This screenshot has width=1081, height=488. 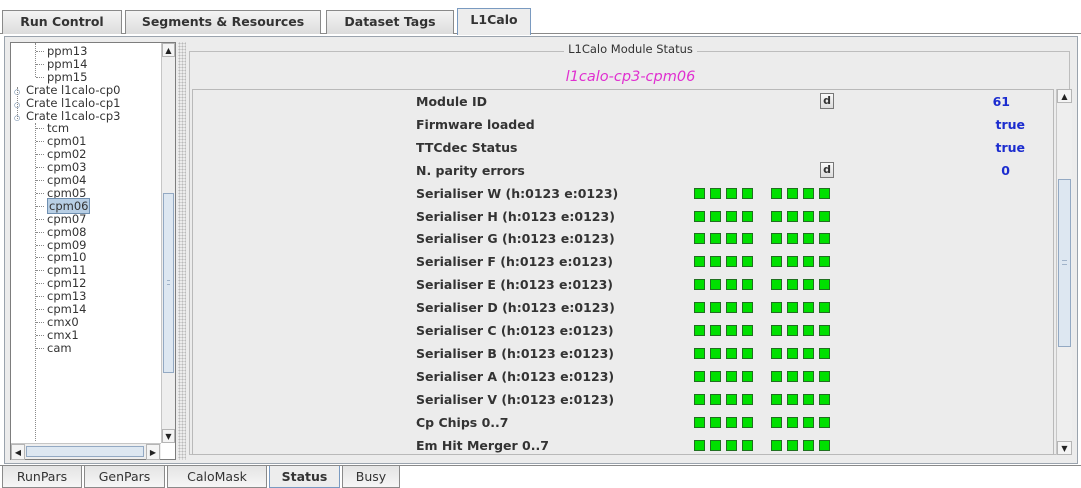 What do you see at coordinates (67, 141) in the screenshot?
I see `tree-item-label: cpm01` at bounding box center [67, 141].